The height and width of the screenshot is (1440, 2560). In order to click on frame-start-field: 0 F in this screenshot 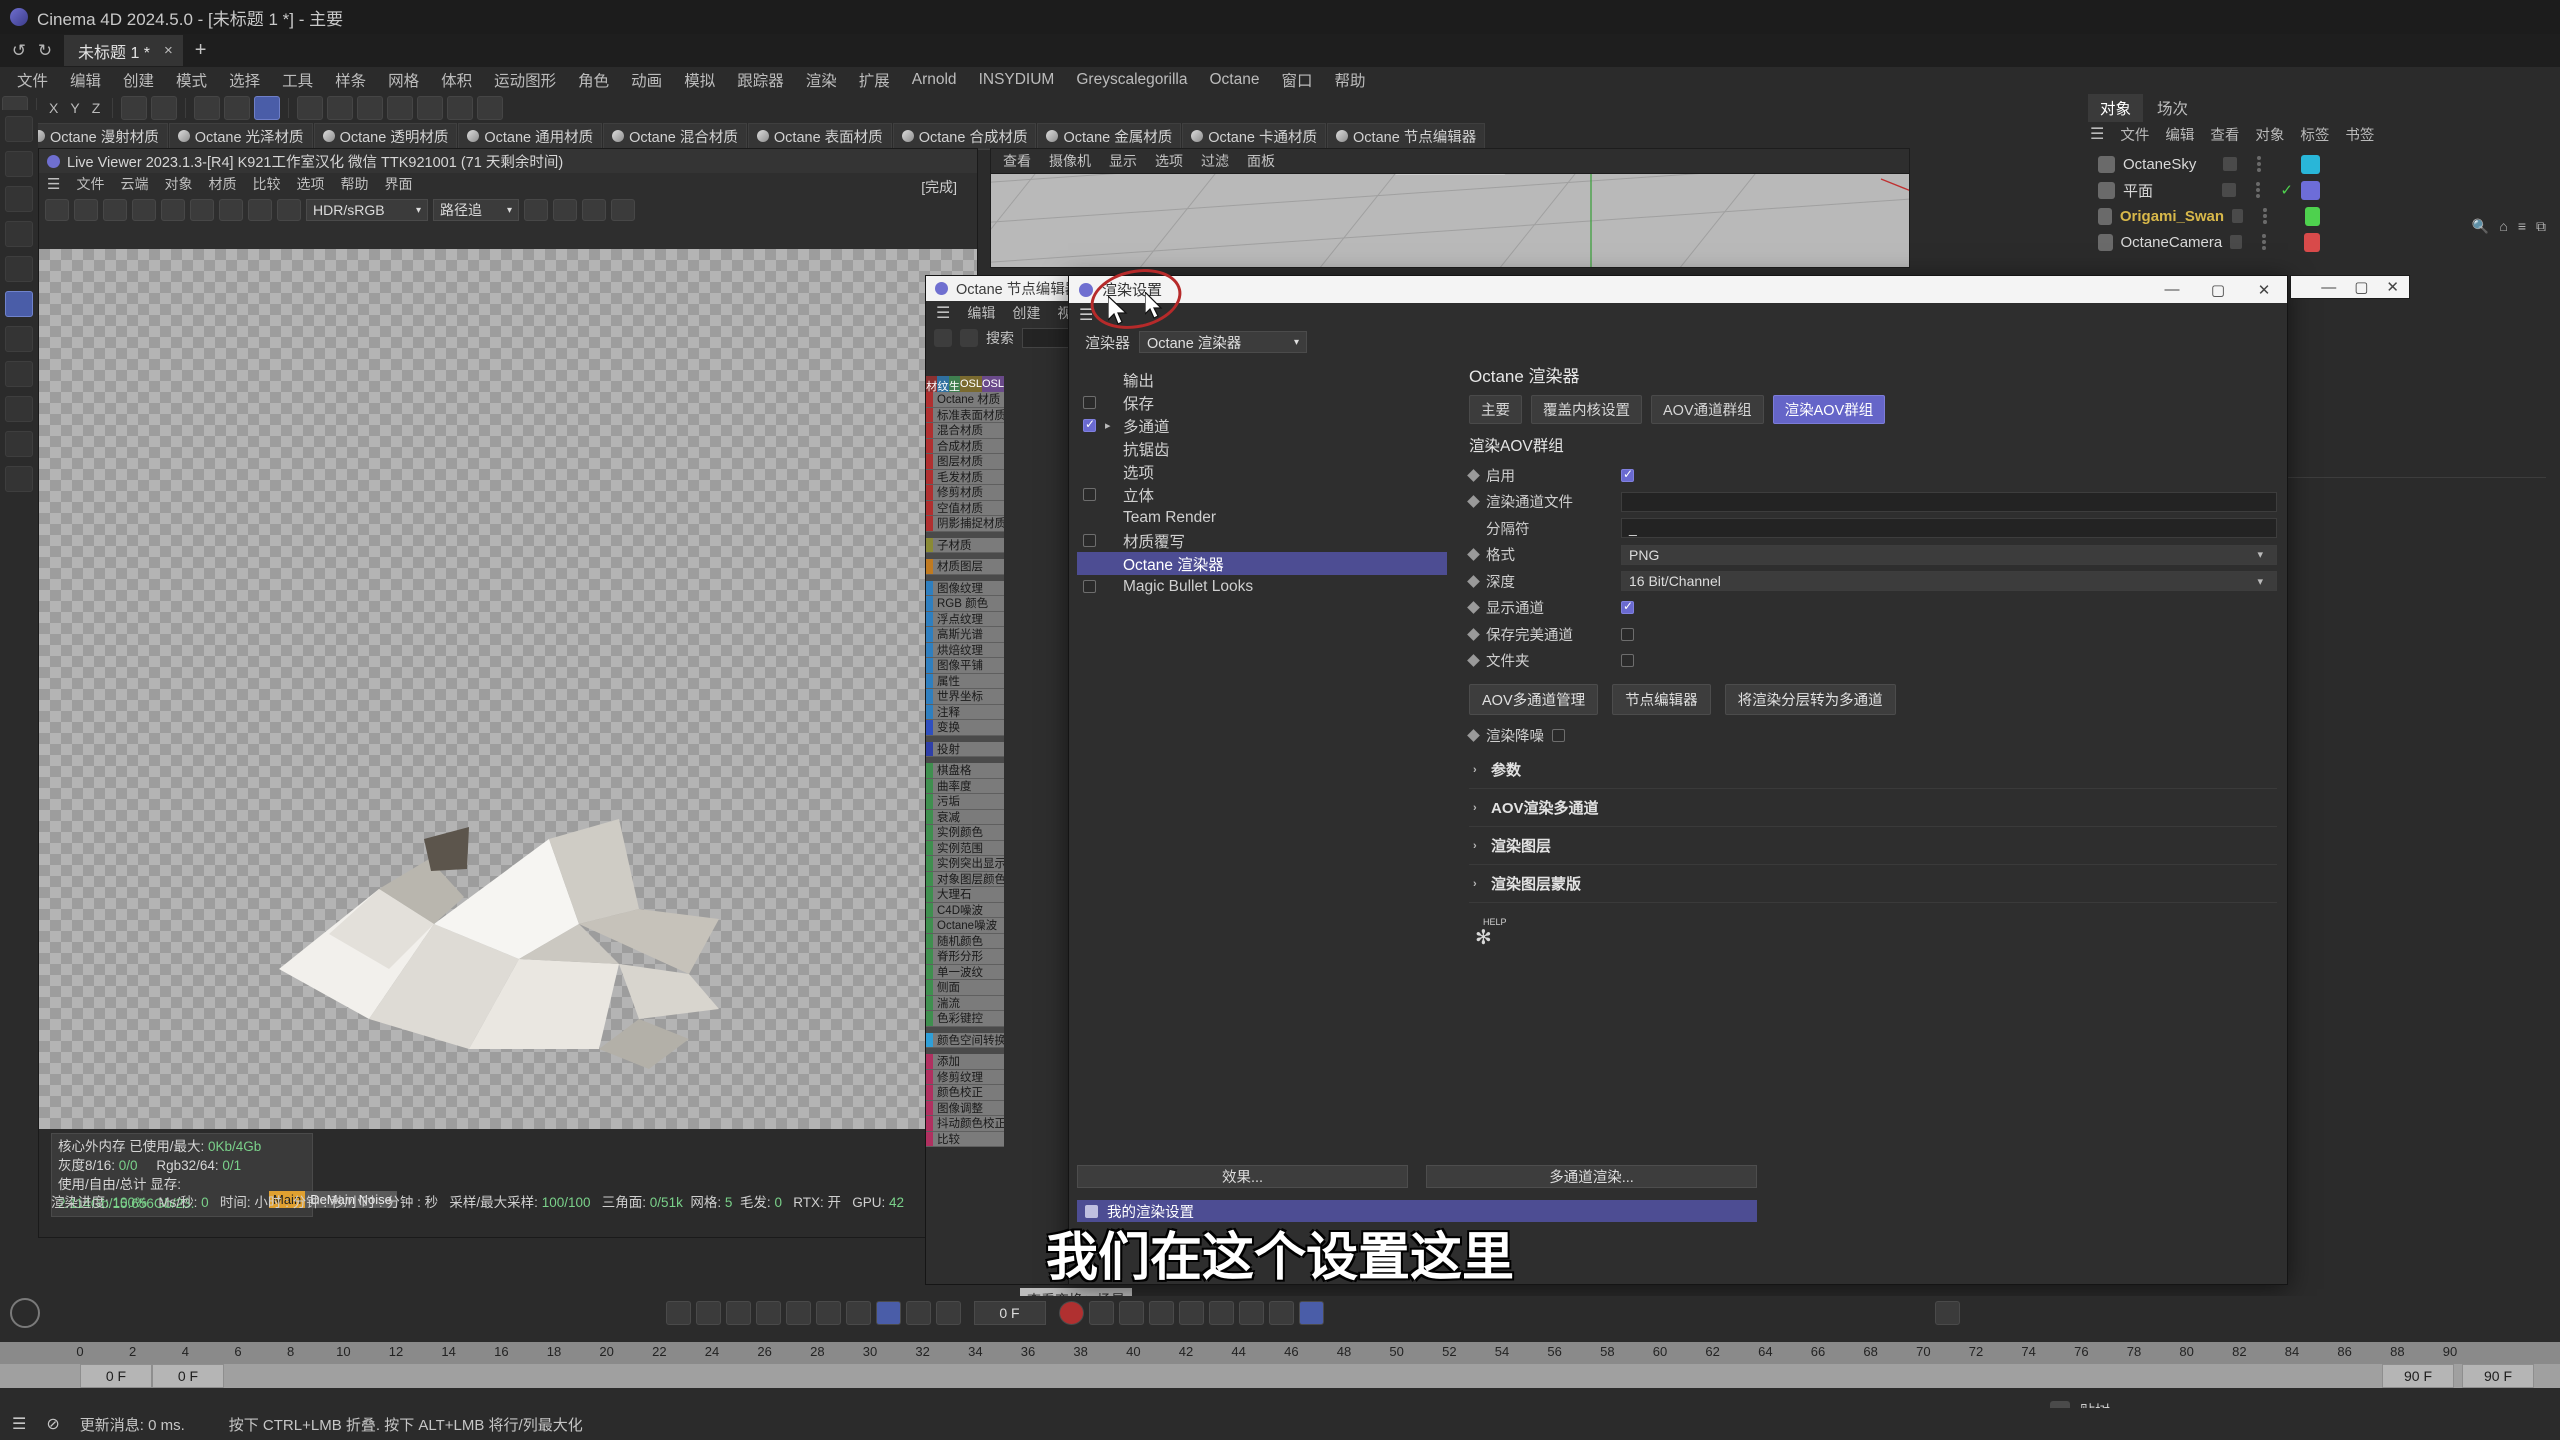, I will do `click(116, 1376)`.